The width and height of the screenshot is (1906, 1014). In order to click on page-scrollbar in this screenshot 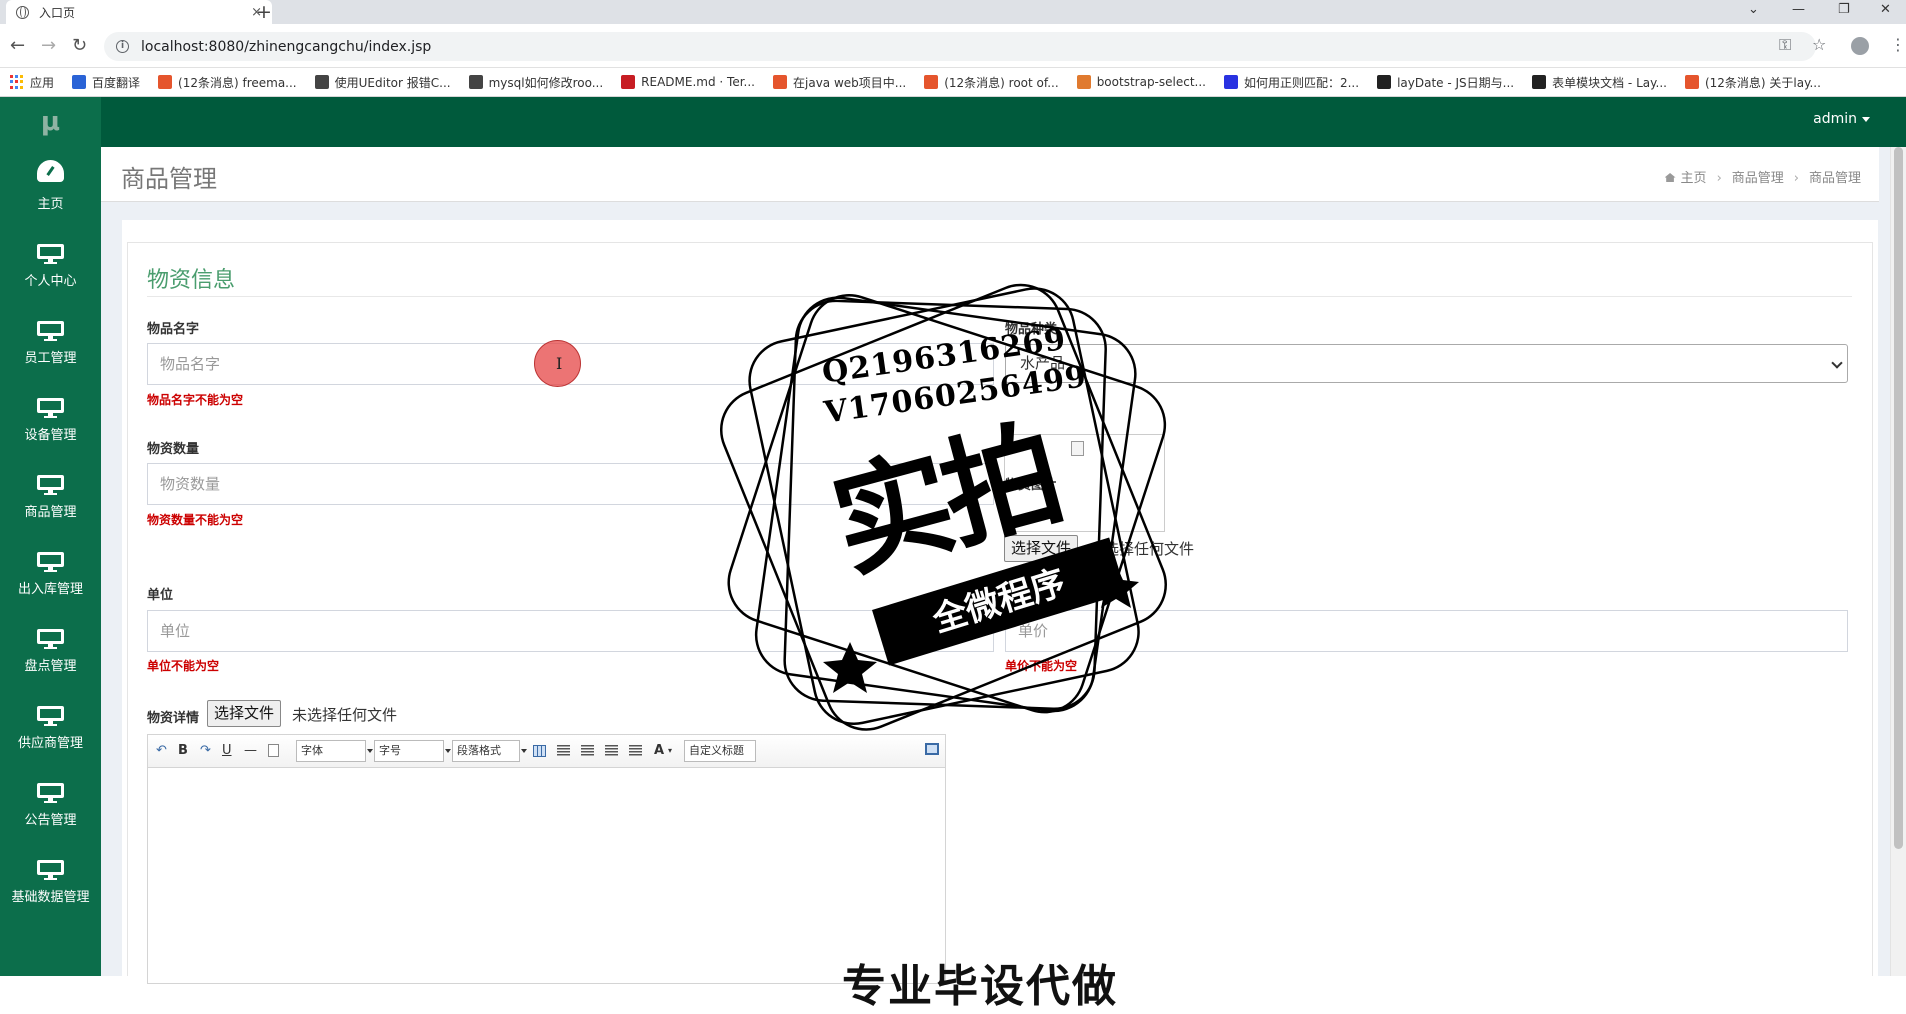, I will do `click(1898, 561)`.